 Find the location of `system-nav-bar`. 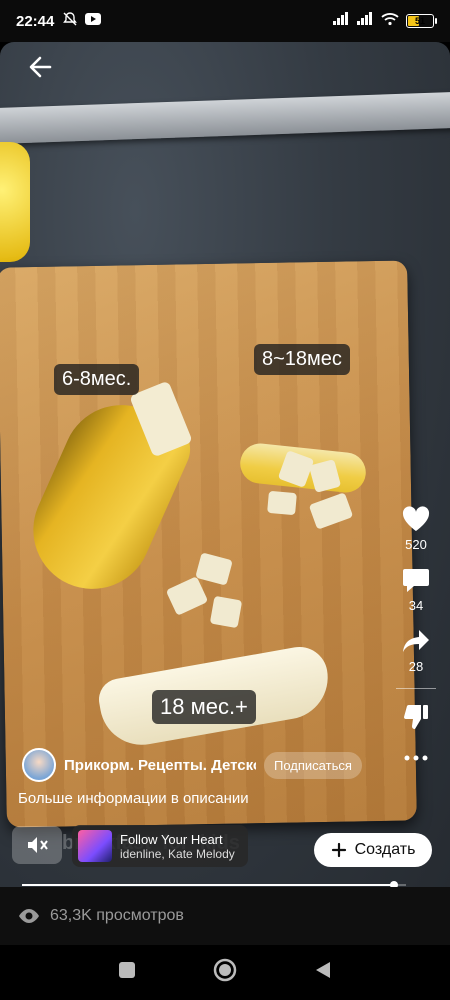

system-nav-bar is located at coordinates (225, 972).